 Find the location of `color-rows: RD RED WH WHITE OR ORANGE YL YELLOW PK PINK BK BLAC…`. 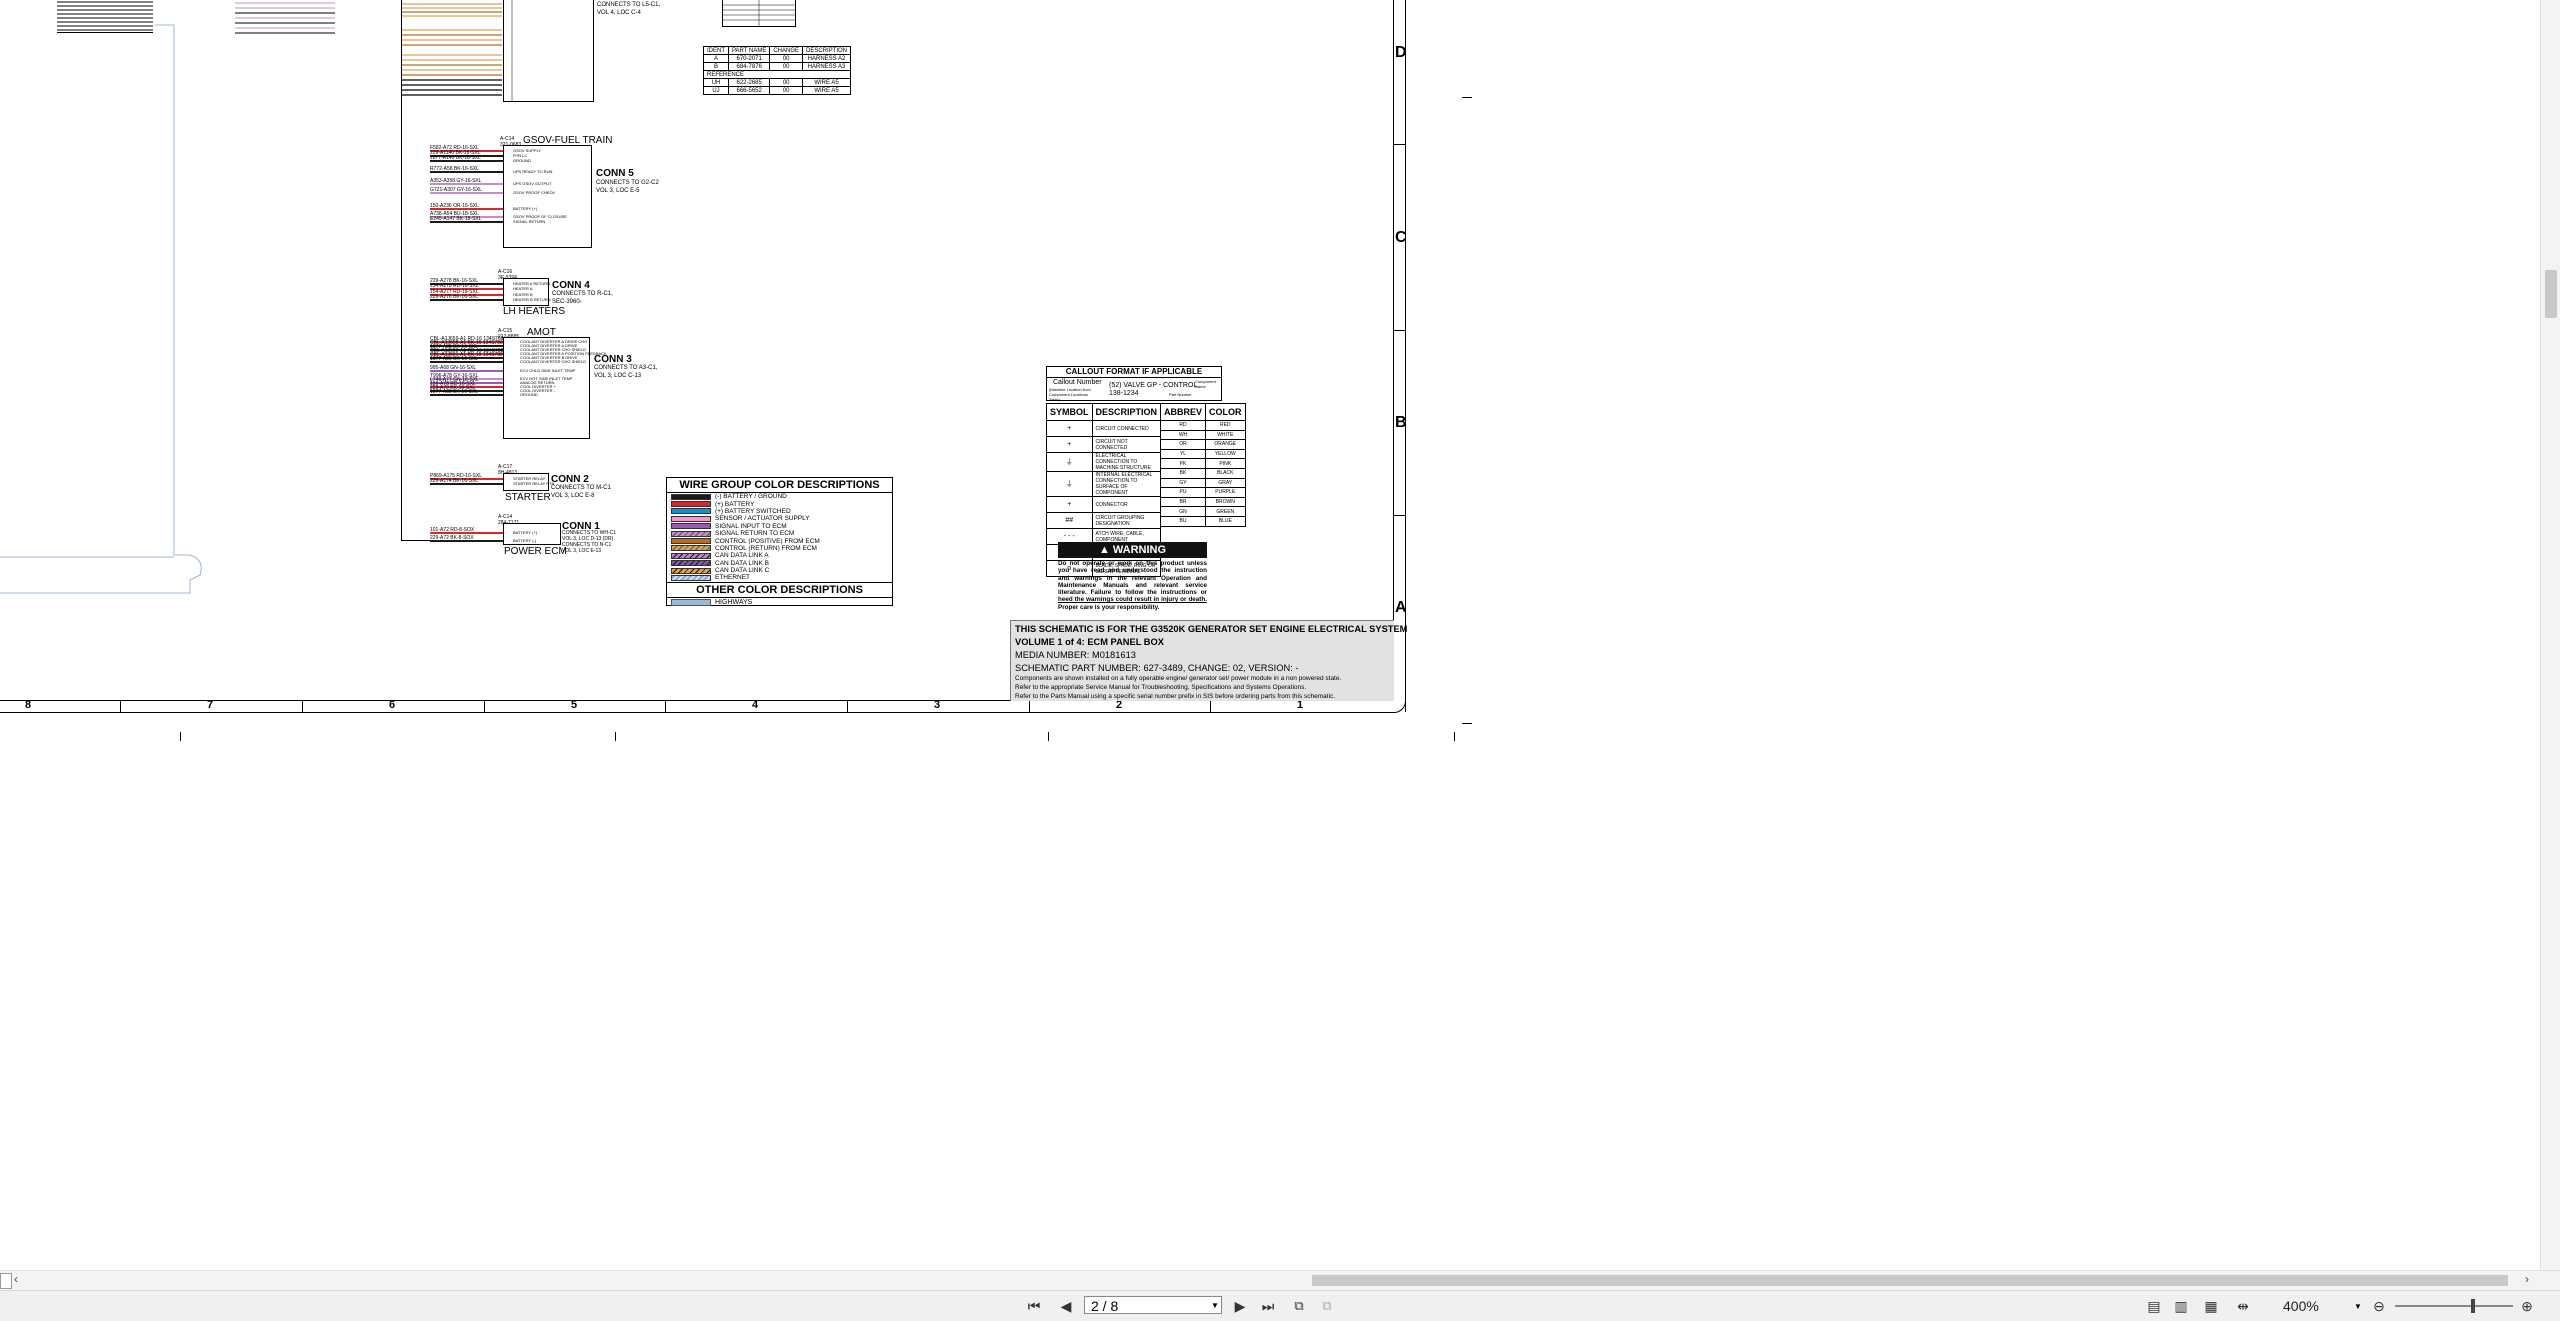

color-rows: RD RED WH WHITE OR ORANGE YL YELLOW PK PINK BK BLAC… is located at coordinates (1202, 473).